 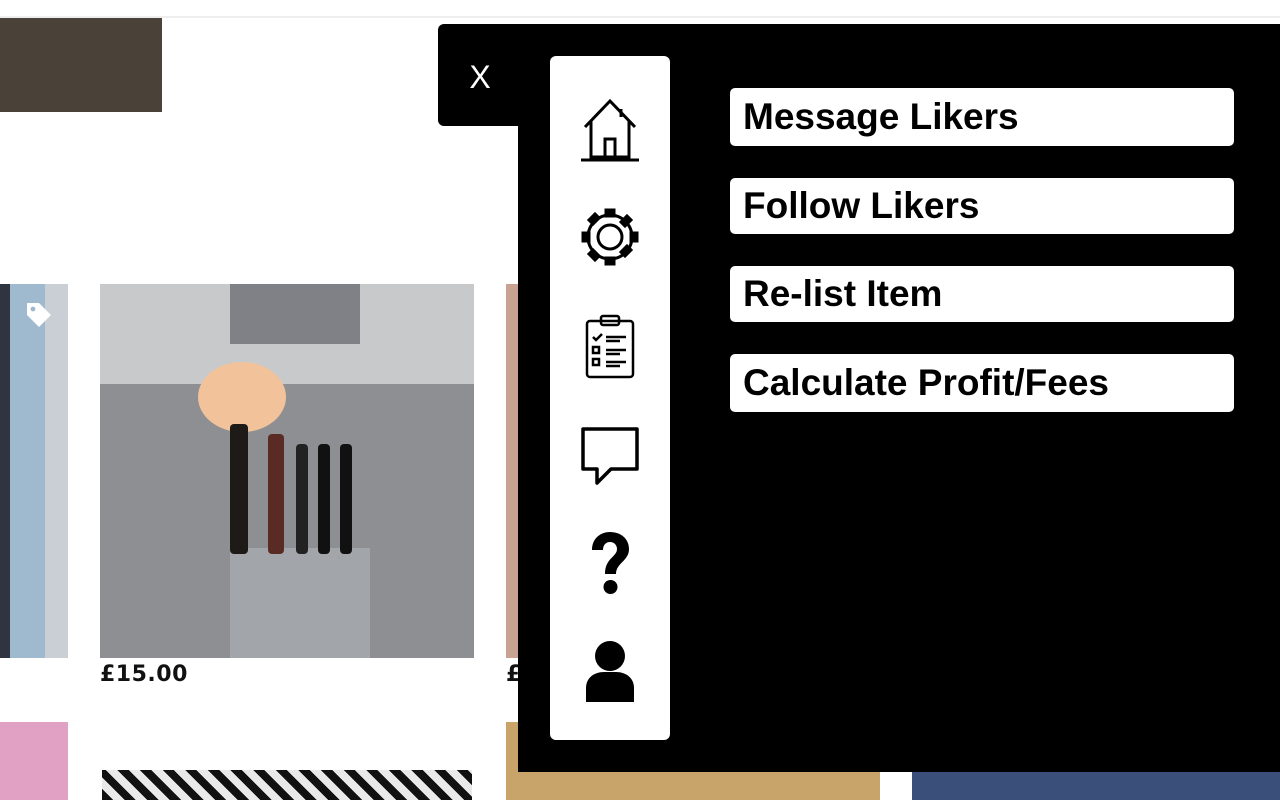 What do you see at coordinates (610, 454) in the screenshot?
I see `chat-bubble-icon` at bounding box center [610, 454].